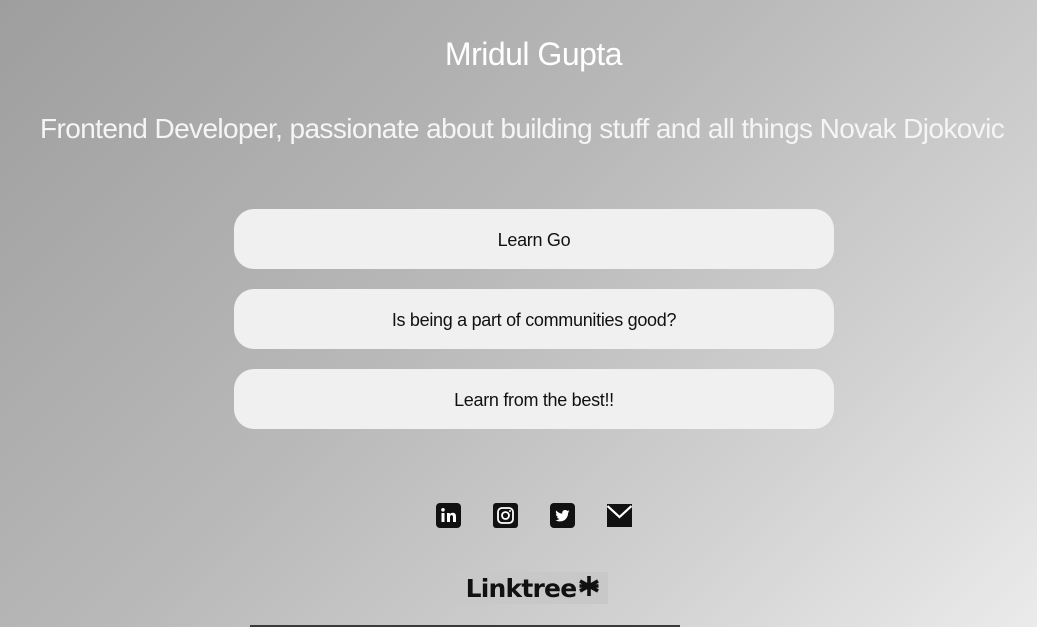 This screenshot has width=1037, height=627. I want to click on linktree-asterisk-icon, so click(589, 588).